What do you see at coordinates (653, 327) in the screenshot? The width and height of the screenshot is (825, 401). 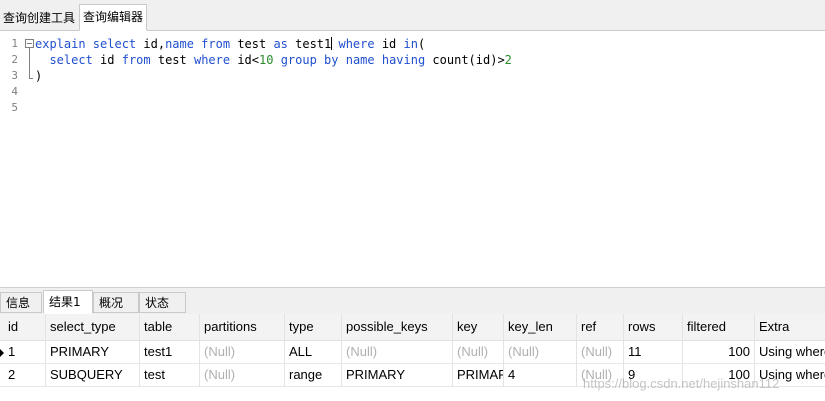 I see `column-header-rows: rows` at bounding box center [653, 327].